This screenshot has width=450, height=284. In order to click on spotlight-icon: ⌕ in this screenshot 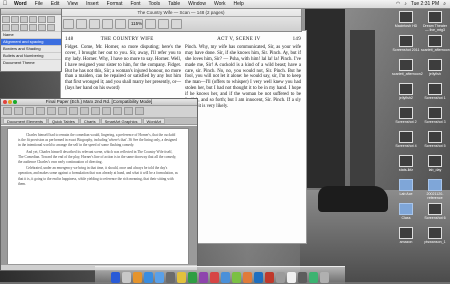, I will do `click(444, 4)`.